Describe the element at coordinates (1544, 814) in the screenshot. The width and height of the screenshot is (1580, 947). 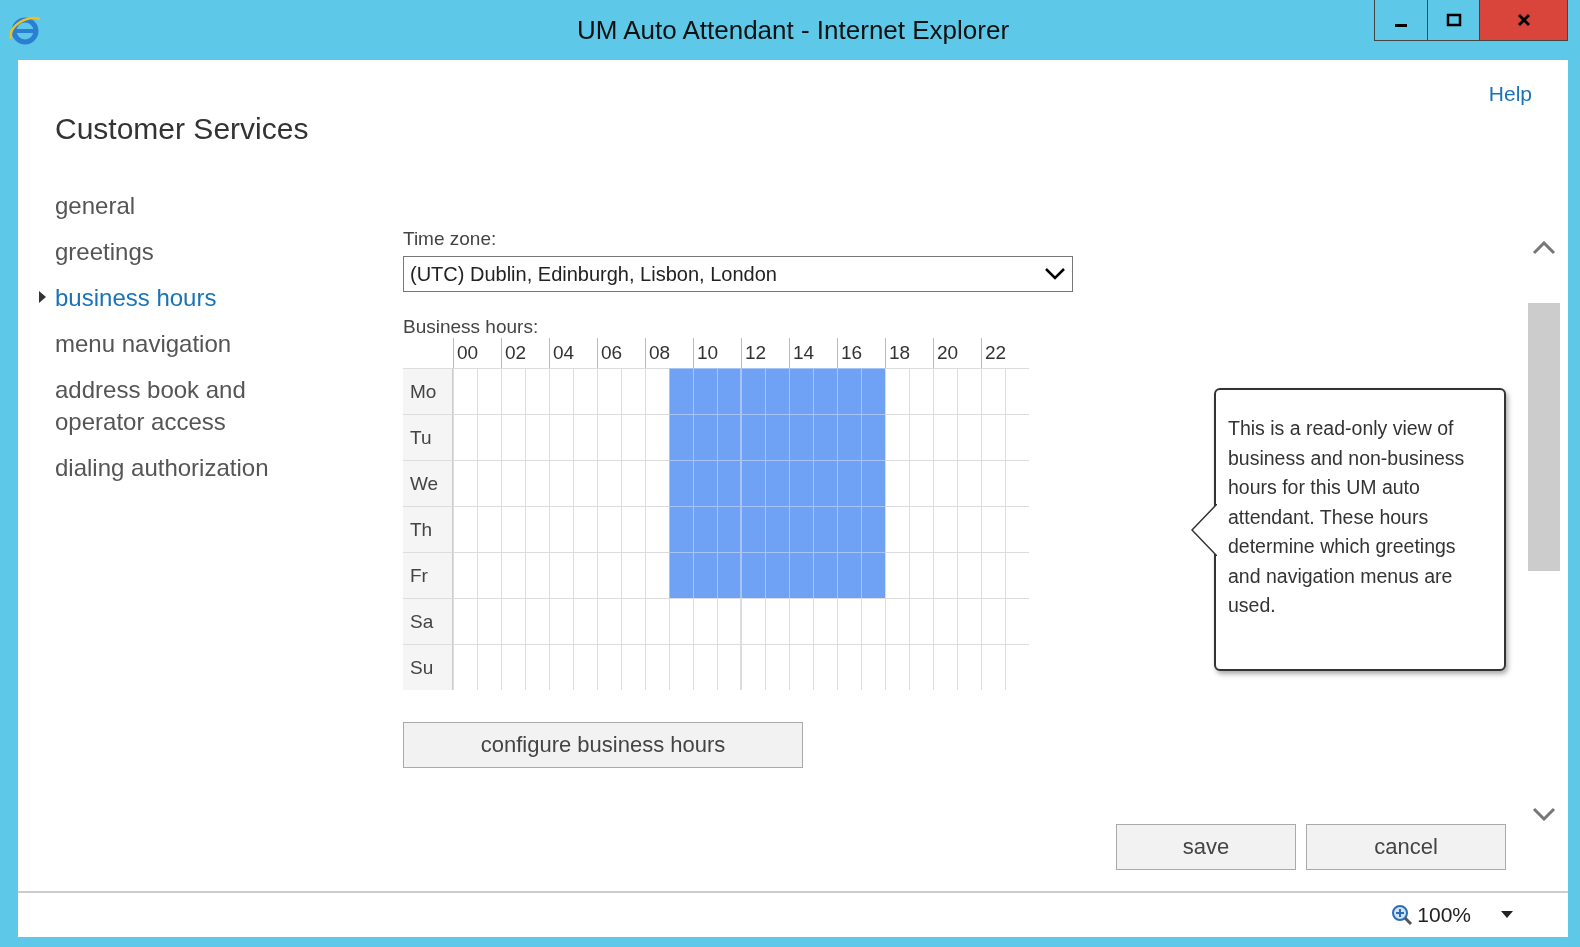
I see `scroll-down-icon` at that location.